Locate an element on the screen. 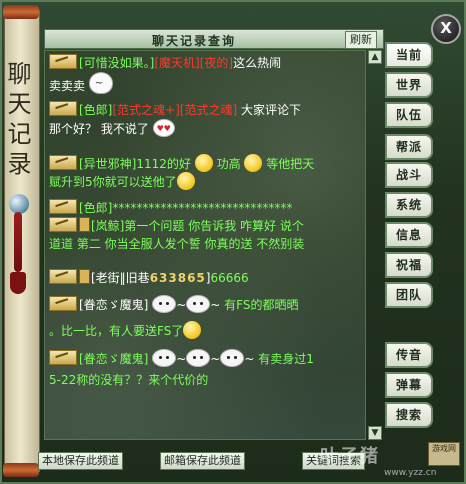 This screenshot has height=484, width=466. save-mail-button: 邮箱保存此频道 is located at coordinates (202, 461).